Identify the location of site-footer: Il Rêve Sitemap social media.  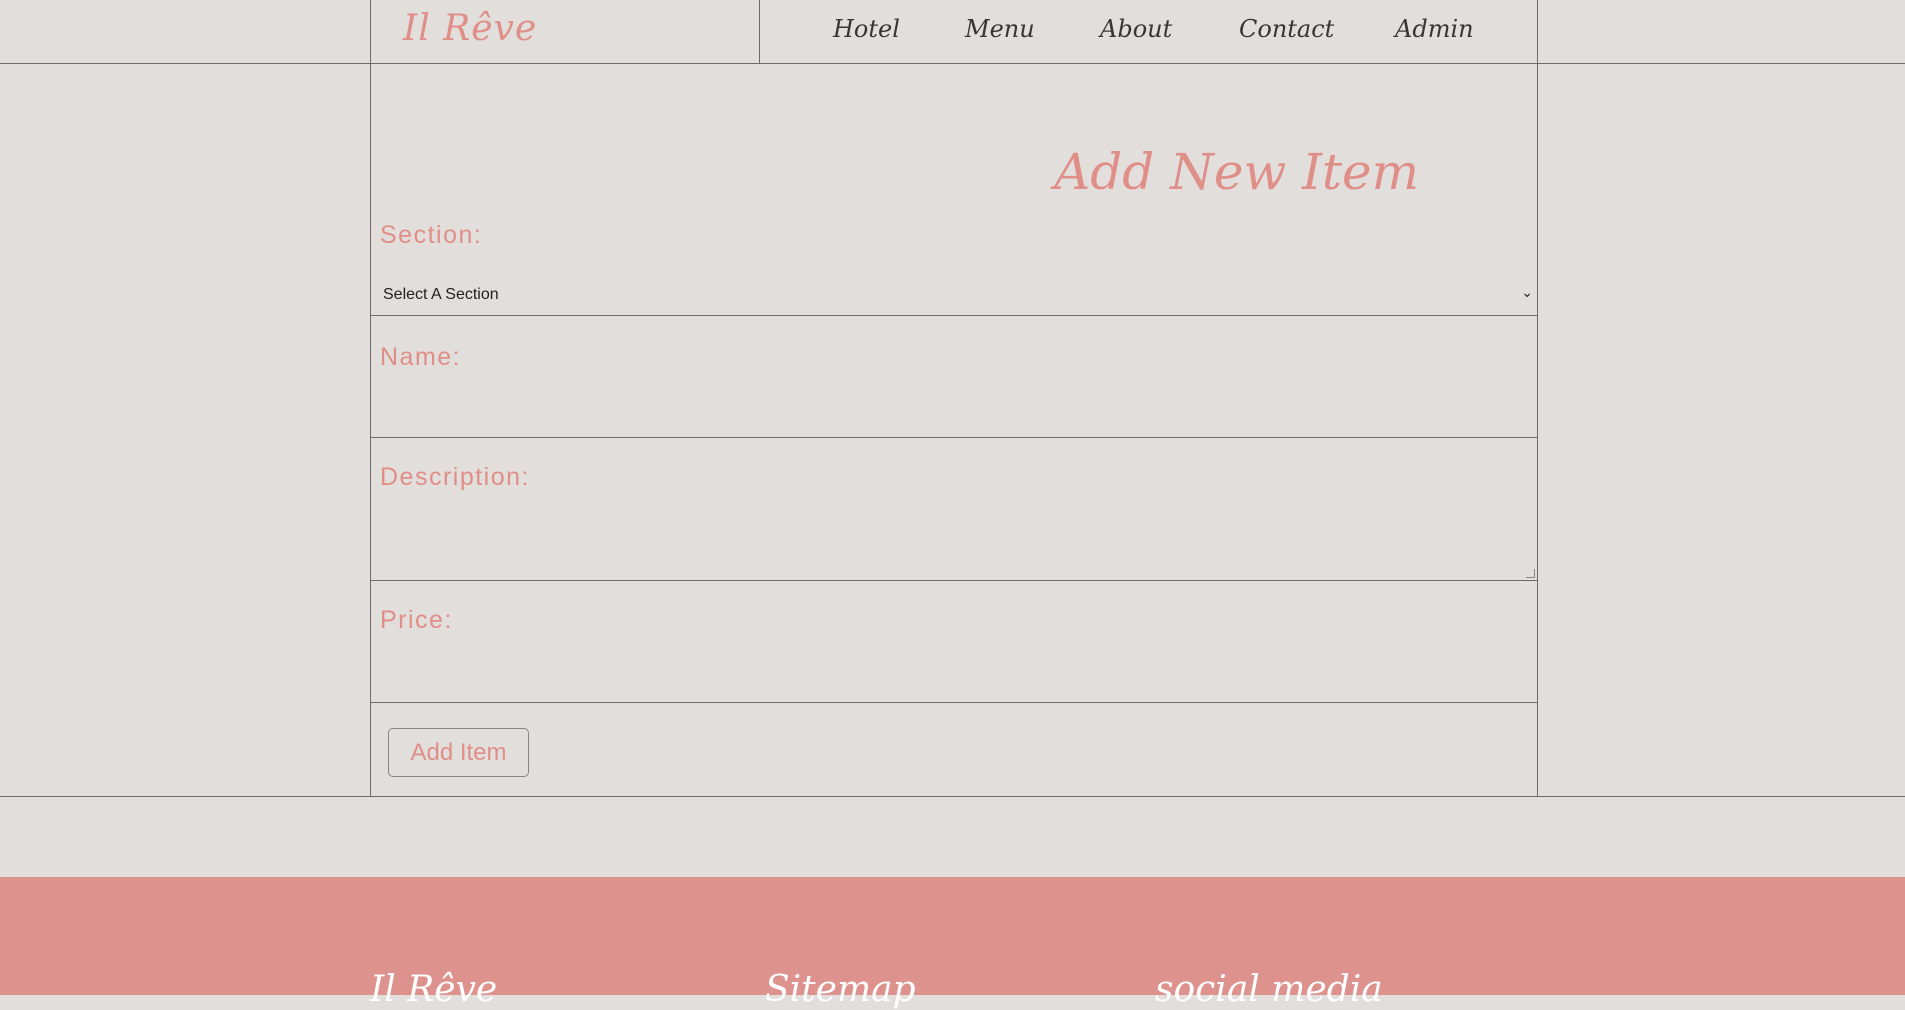
(952, 943).